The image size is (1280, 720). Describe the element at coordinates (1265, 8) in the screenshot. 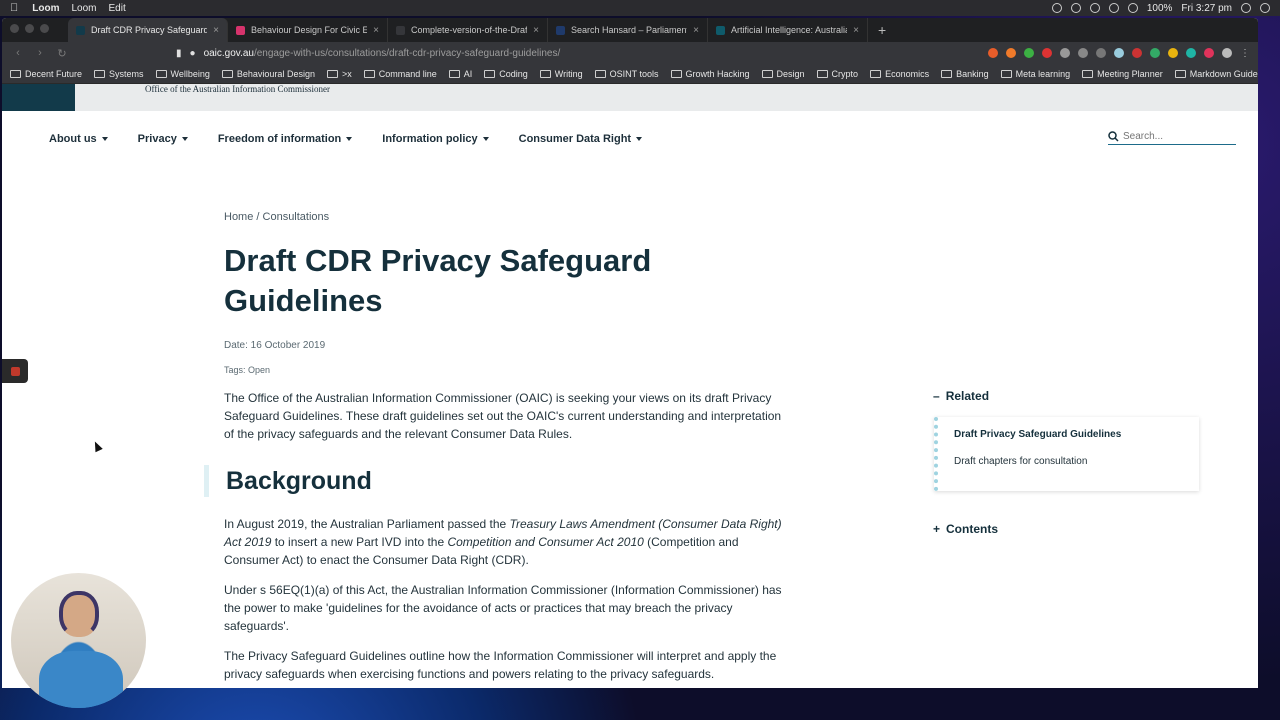

I see `spotlight-icon` at that location.